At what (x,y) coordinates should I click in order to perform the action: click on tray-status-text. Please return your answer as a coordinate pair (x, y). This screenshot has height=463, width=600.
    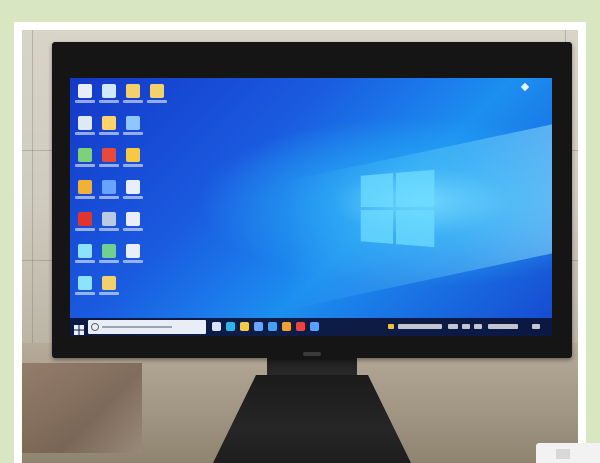
    Looking at the image, I should click on (420, 326).